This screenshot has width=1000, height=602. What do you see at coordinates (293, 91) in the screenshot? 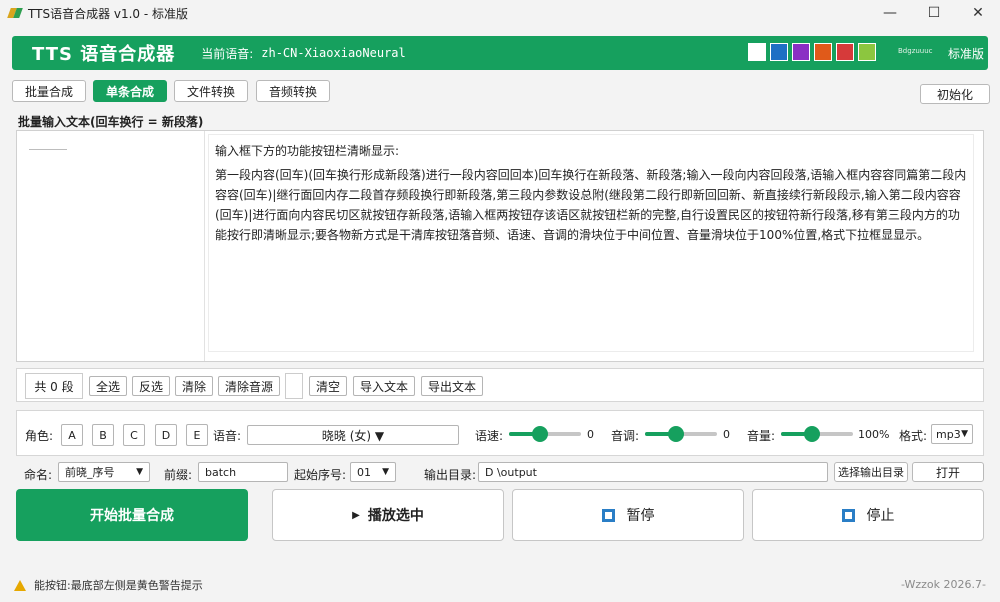
I see `tab-audio-convert: 音频转换` at bounding box center [293, 91].